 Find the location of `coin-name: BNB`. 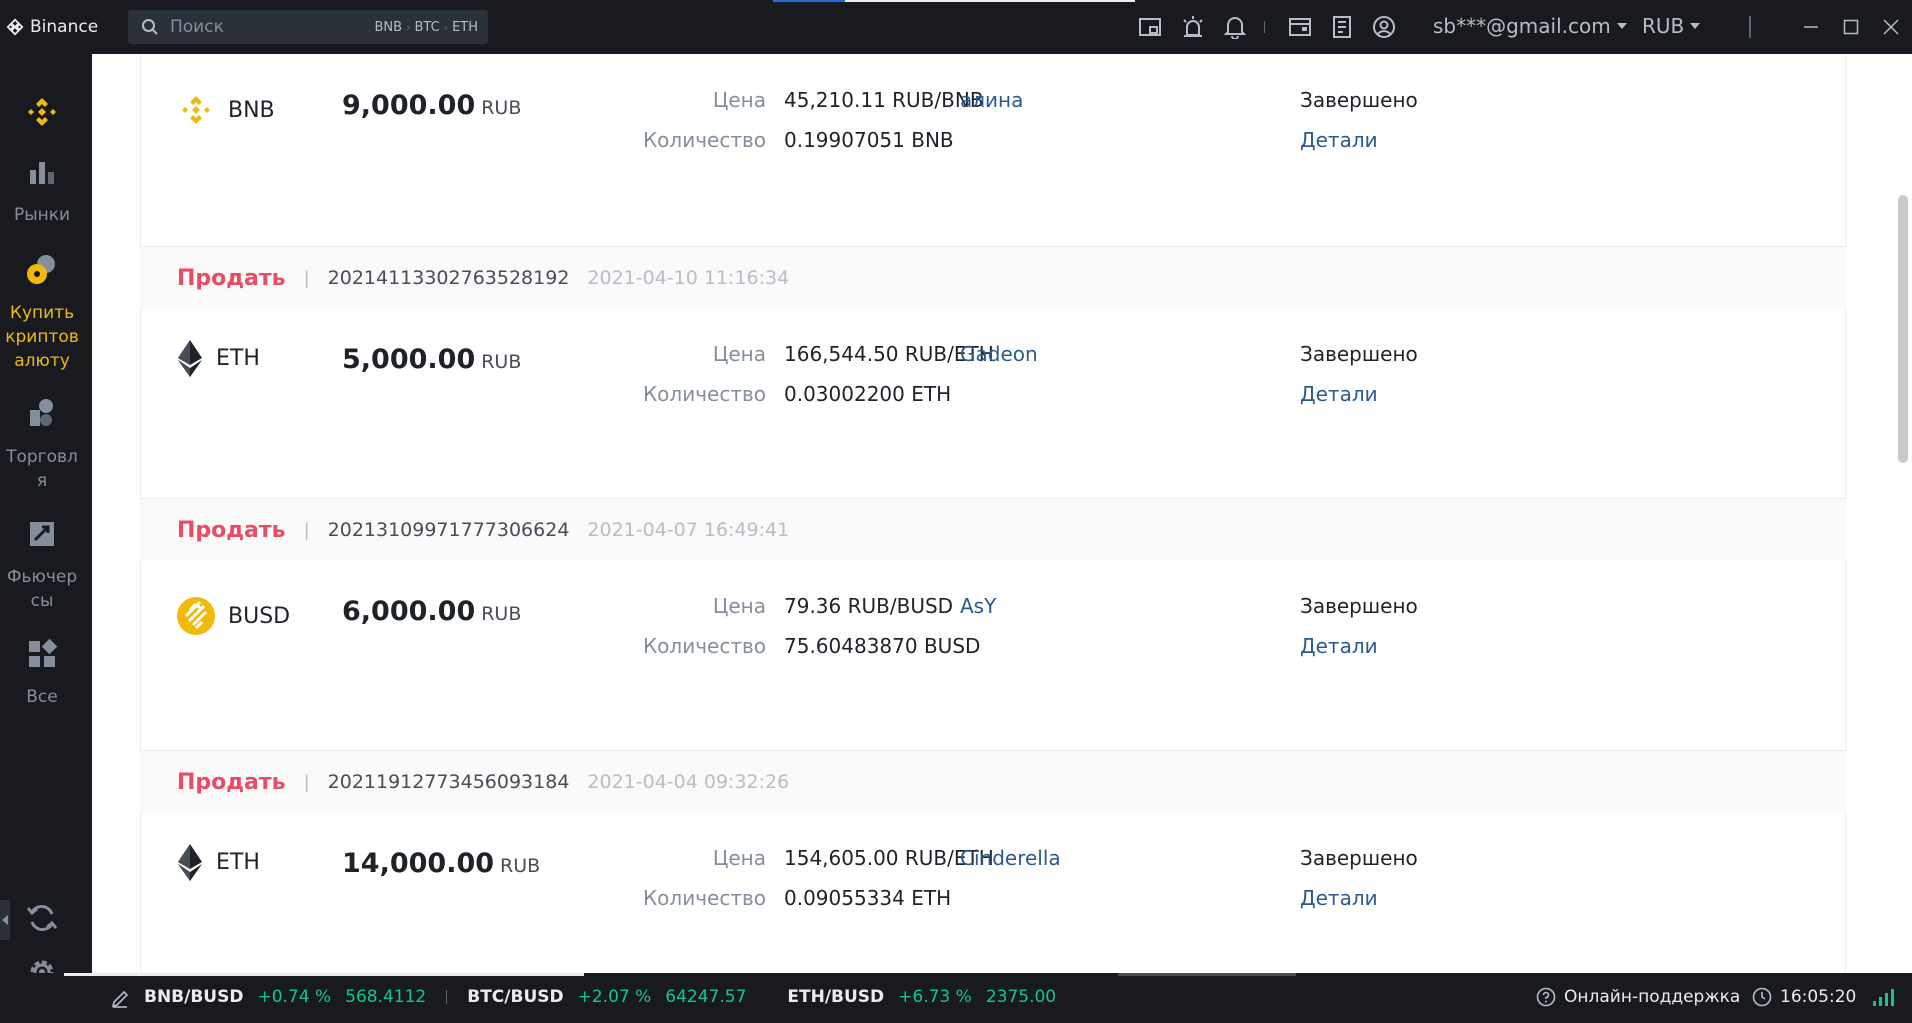

coin-name: BNB is located at coordinates (251, 110).